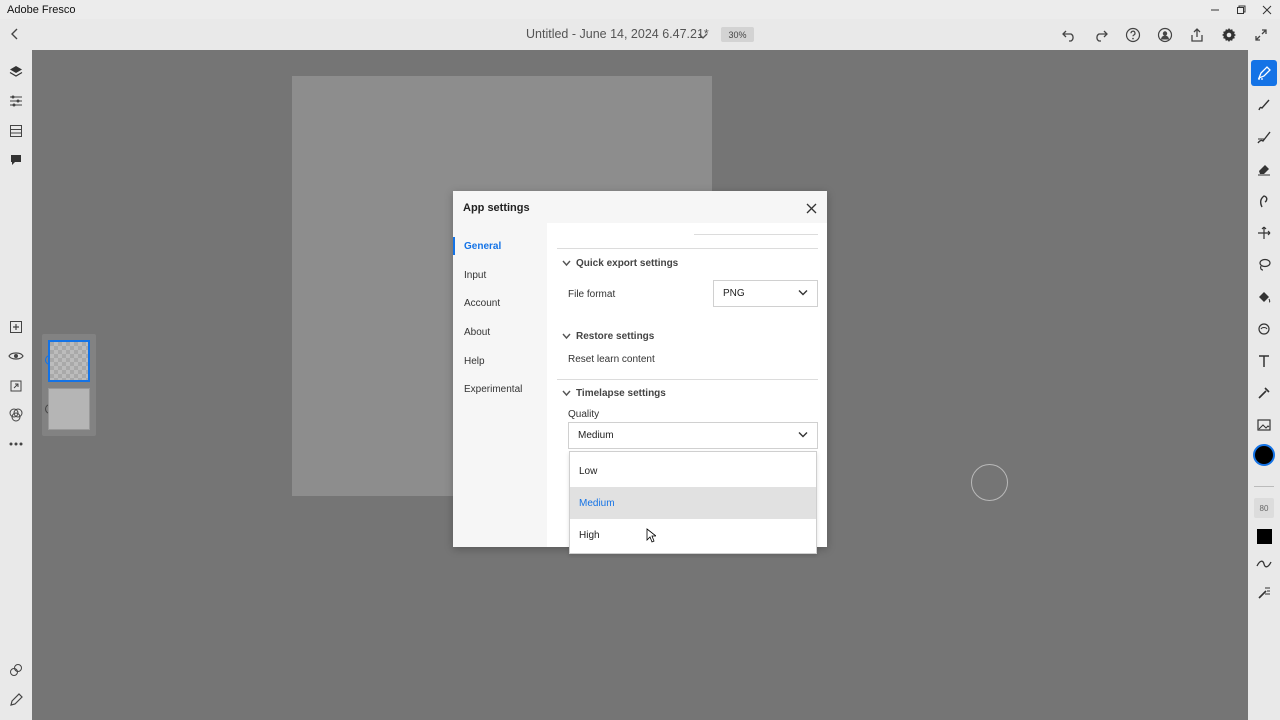  What do you see at coordinates (1101, 35) in the screenshot?
I see `redo-icon` at bounding box center [1101, 35].